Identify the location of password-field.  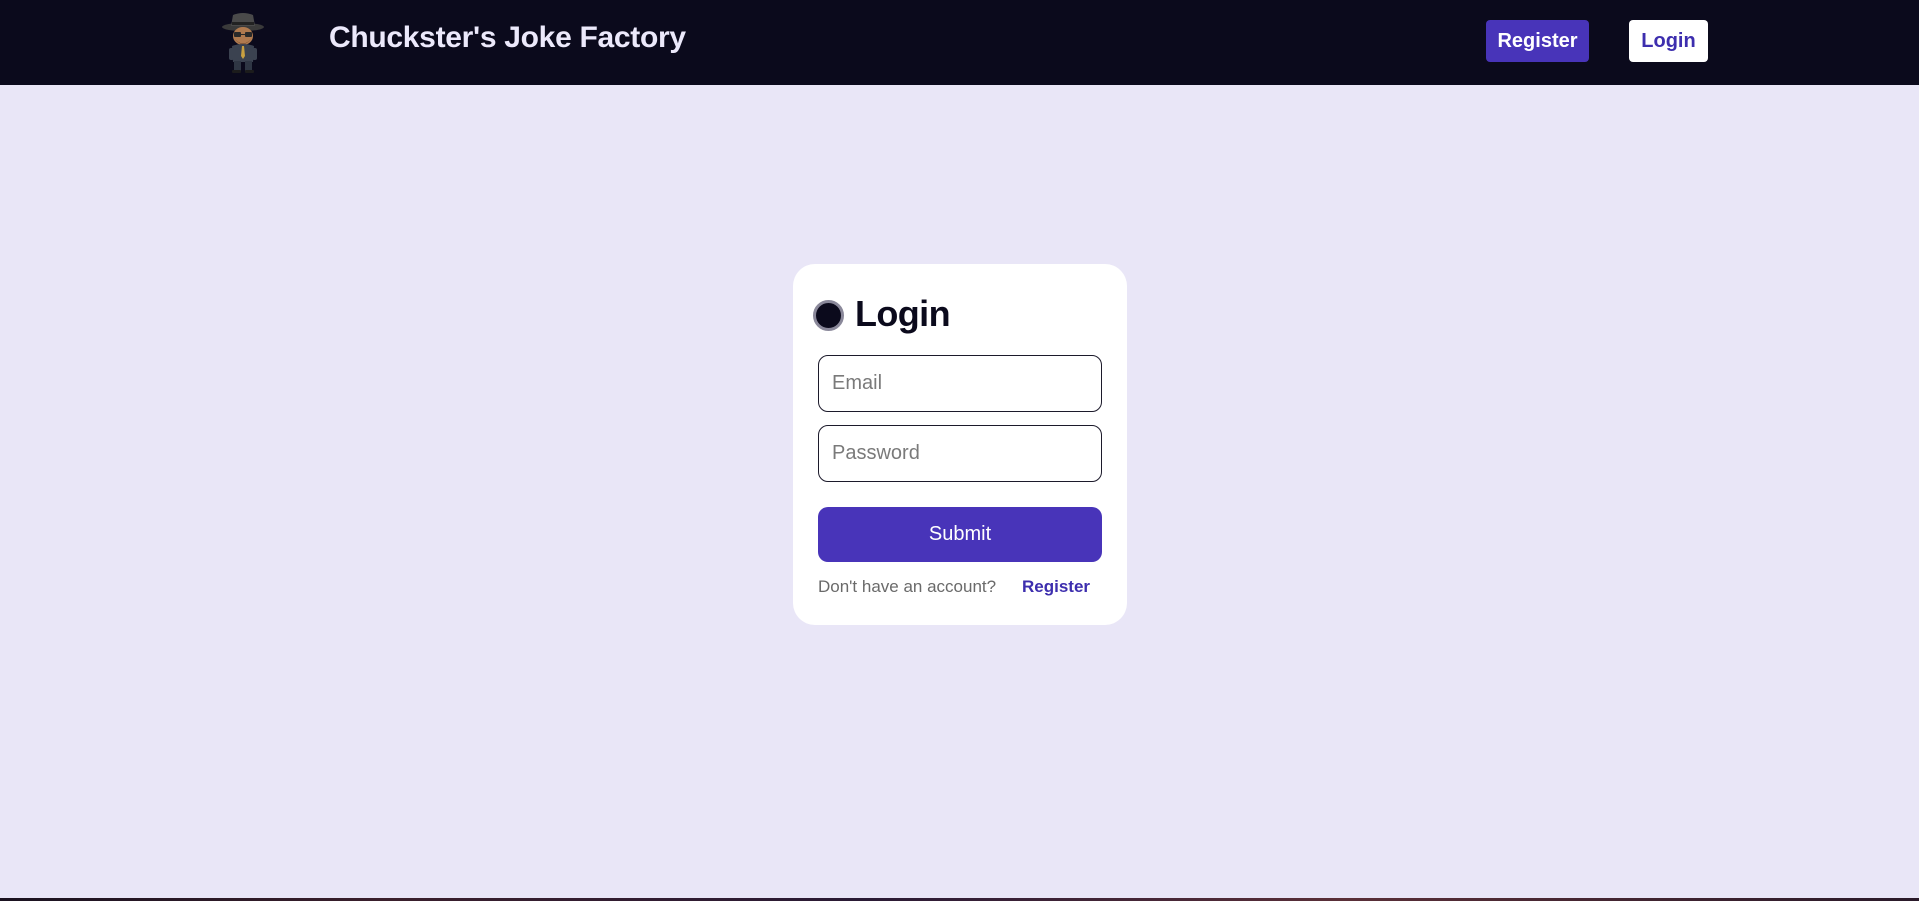
(960, 453).